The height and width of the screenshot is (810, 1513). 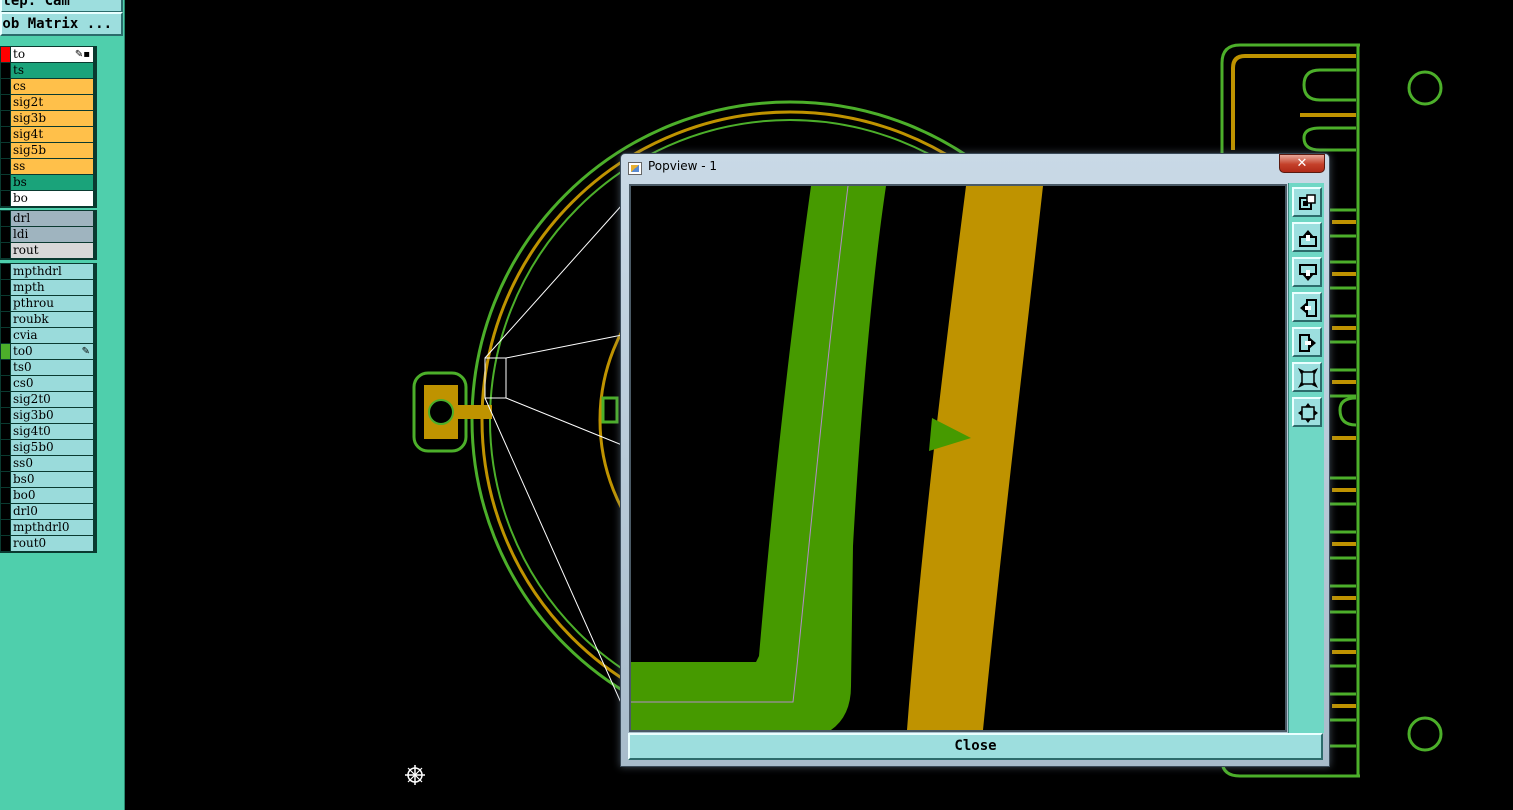 I want to click on layer-row-to: to ✎▪, so click(x=48, y=55).